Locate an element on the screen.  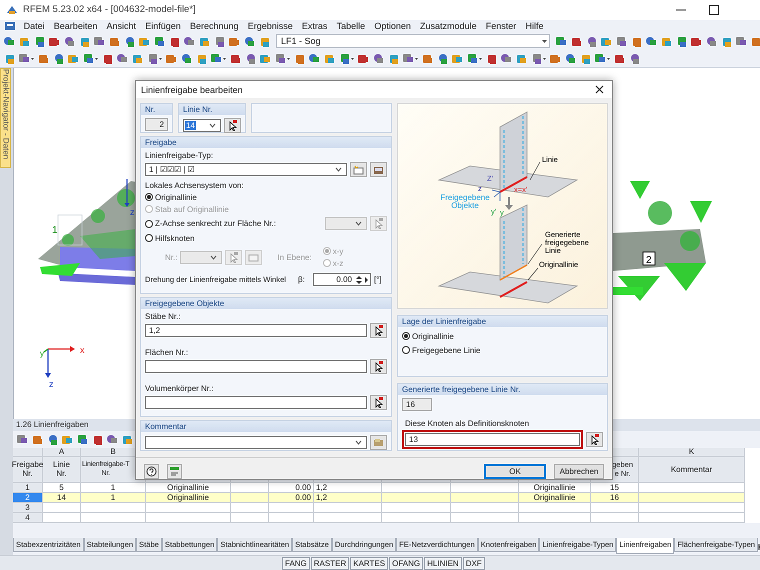
new-button is located at coordinates (358, 169).